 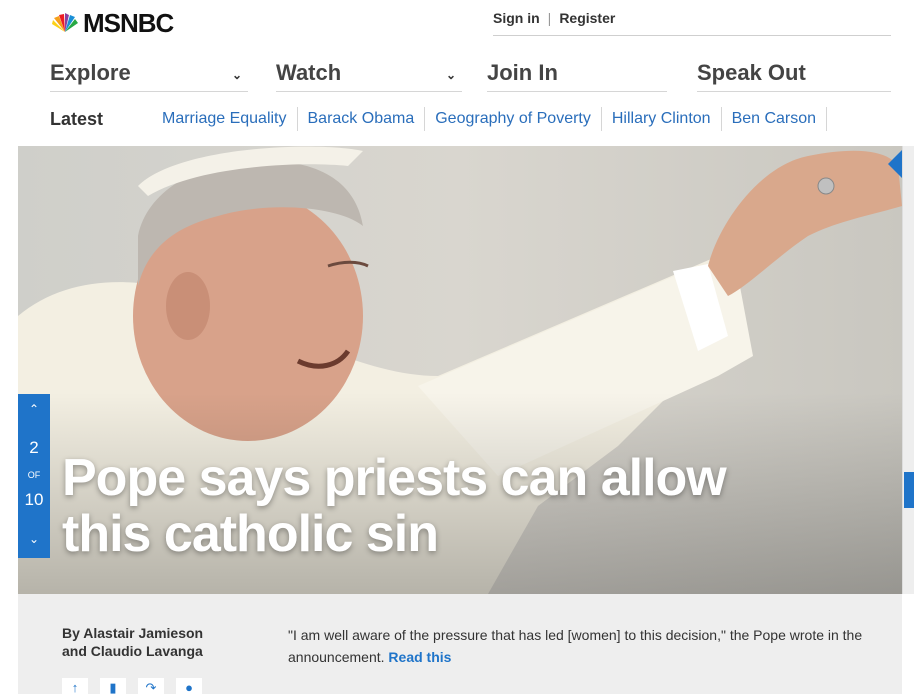 What do you see at coordinates (513, 119) in the screenshot?
I see `topic-link: Geography of Poverty` at bounding box center [513, 119].